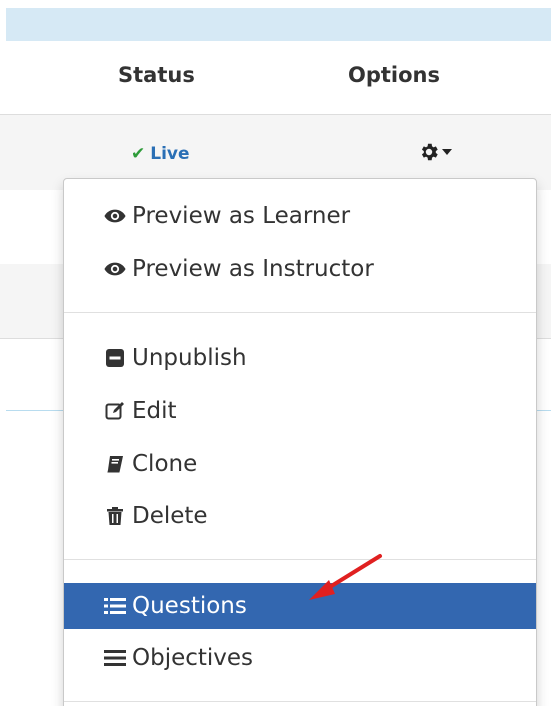  I want to click on menu-item-objectives: Objectives, so click(300, 658).